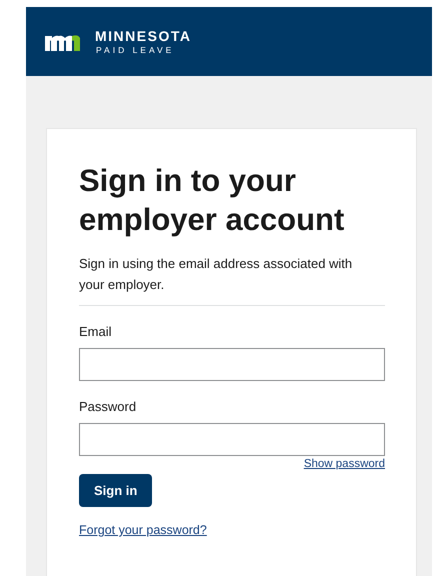 Image resolution: width=439 pixels, height=576 pixels. What do you see at coordinates (344, 464) in the screenshot?
I see `show-password-link: Show password` at bounding box center [344, 464].